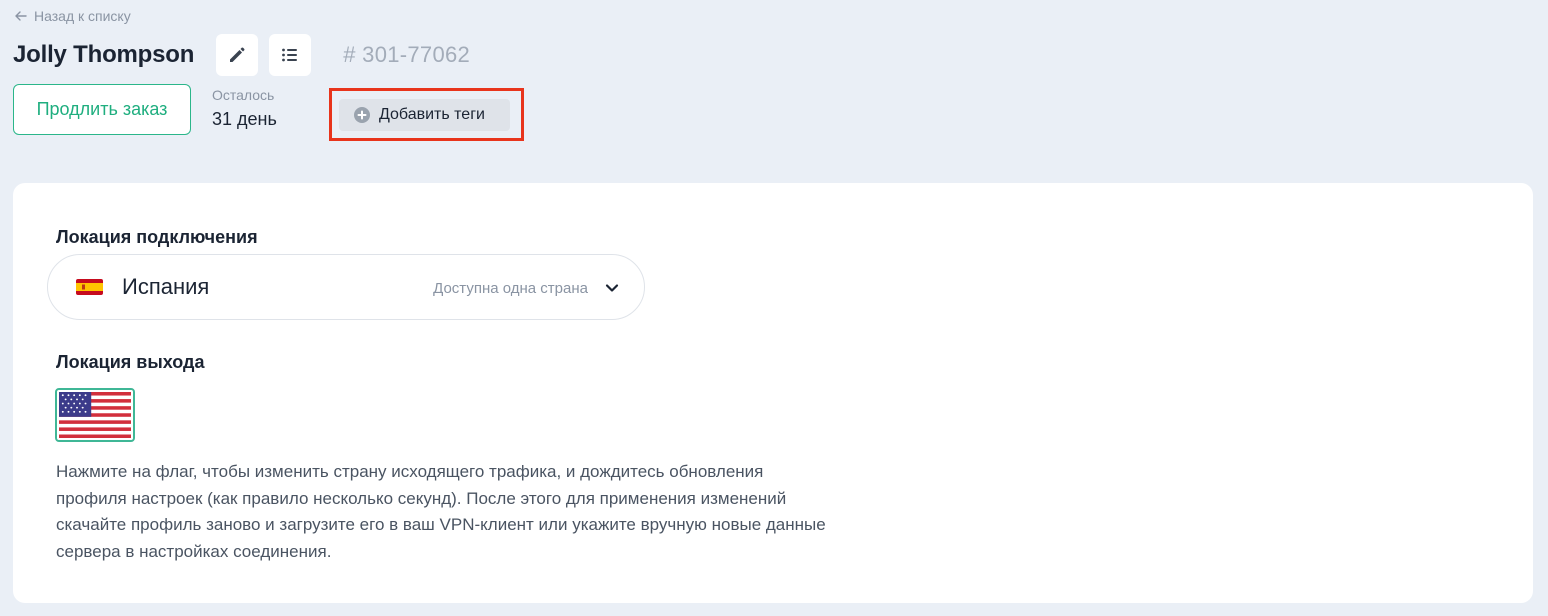  What do you see at coordinates (612, 288) in the screenshot?
I see `chevron-down-icon` at bounding box center [612, 288].